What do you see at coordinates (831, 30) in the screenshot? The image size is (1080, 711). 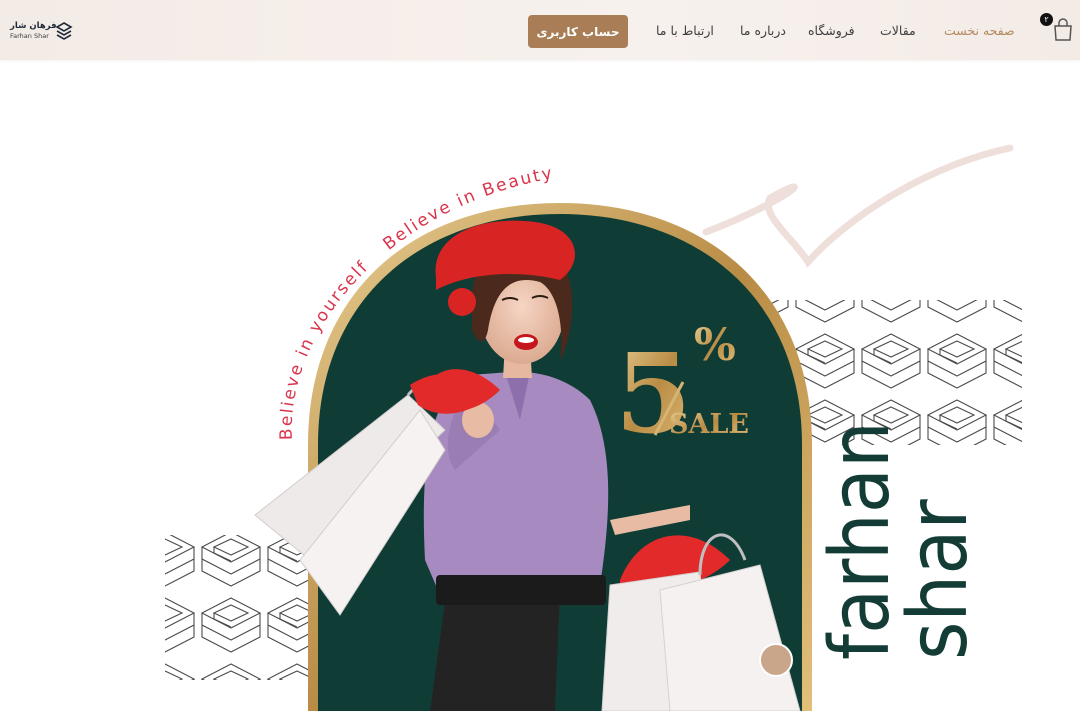 I see `nav-shop: فروشگاه` at bounding box center [831, 30].